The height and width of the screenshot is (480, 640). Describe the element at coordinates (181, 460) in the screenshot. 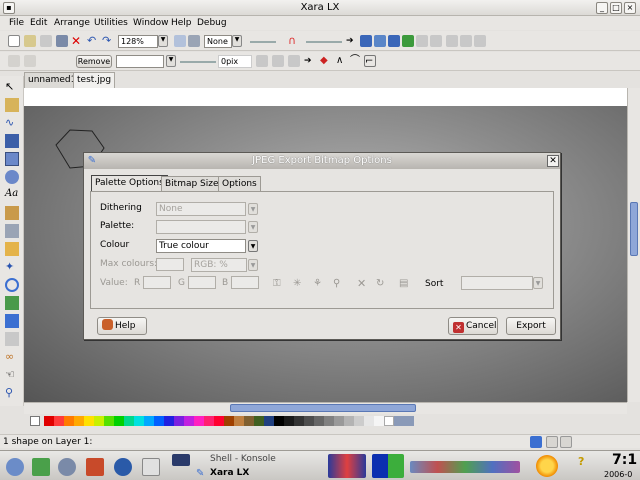

I see `konsole-icon` at that location.